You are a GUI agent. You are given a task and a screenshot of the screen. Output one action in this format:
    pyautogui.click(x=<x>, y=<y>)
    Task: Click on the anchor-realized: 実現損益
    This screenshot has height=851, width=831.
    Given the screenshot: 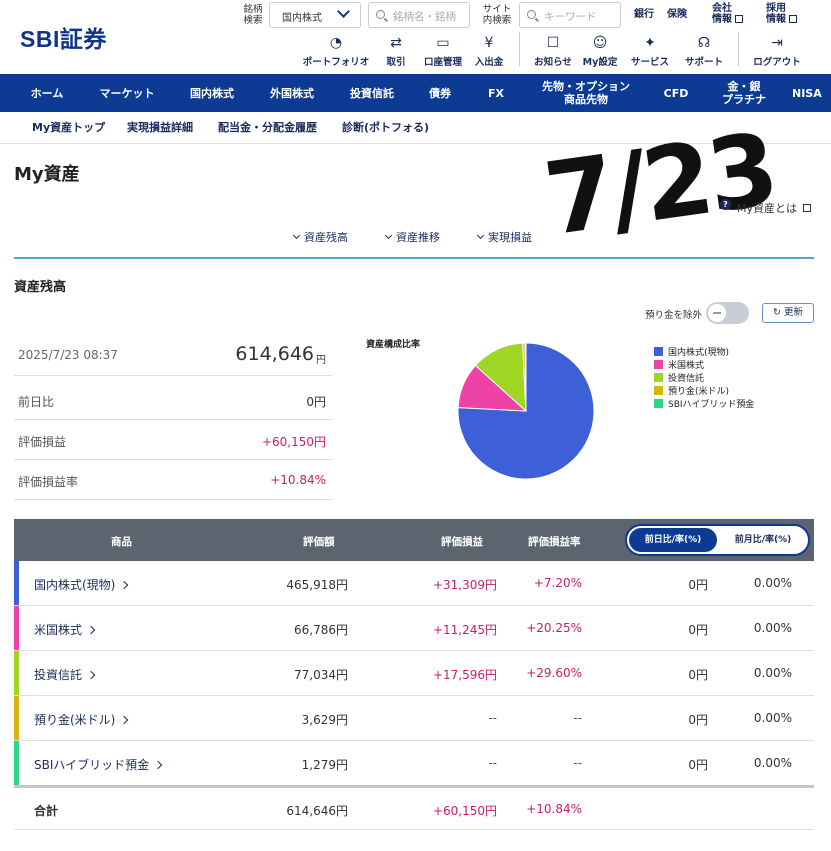 What is the action you would take?
    pyautogui.click(x=504, y=237)
    